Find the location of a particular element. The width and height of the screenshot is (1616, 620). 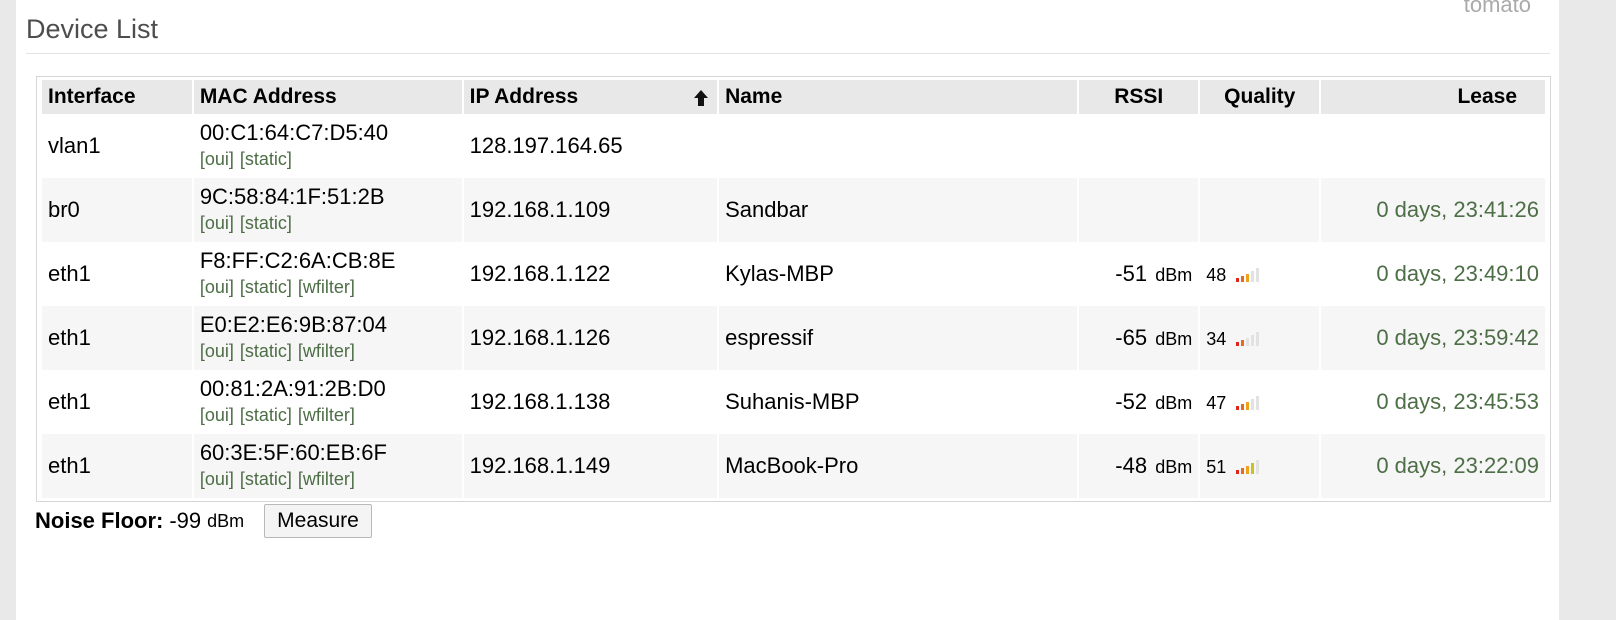

cell-ip-address: 192.168.1.149 is located at coordinates (590, 466).